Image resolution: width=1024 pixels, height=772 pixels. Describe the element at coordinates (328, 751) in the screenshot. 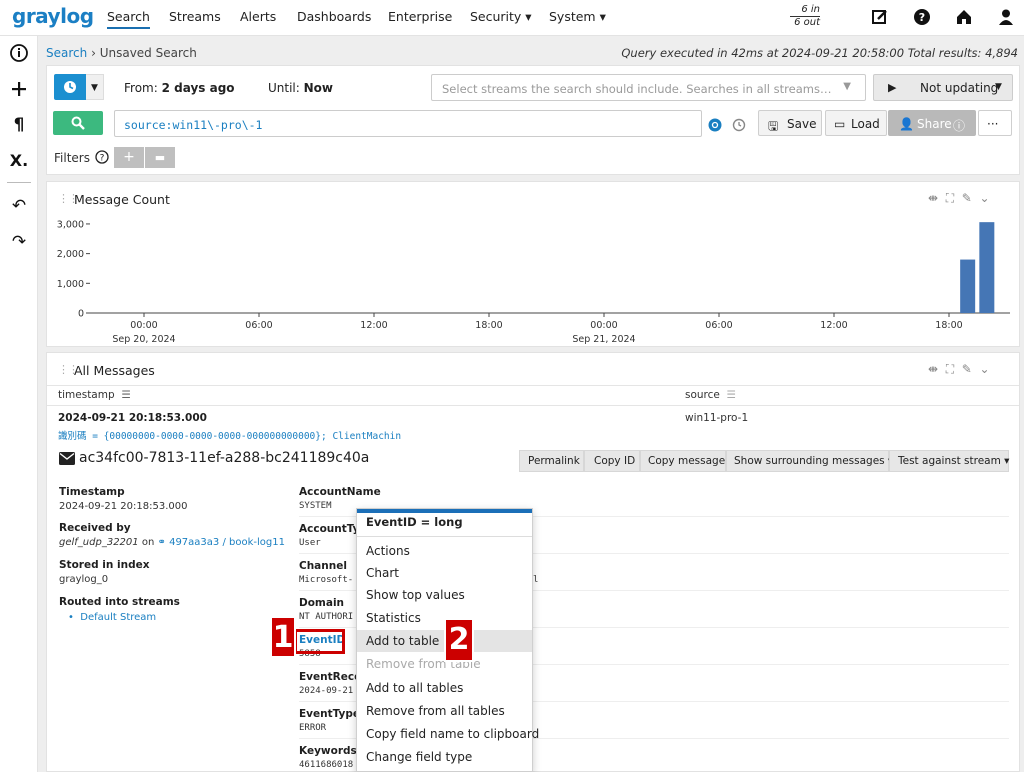

I see `field-name-keywords: Keywords` at that location.